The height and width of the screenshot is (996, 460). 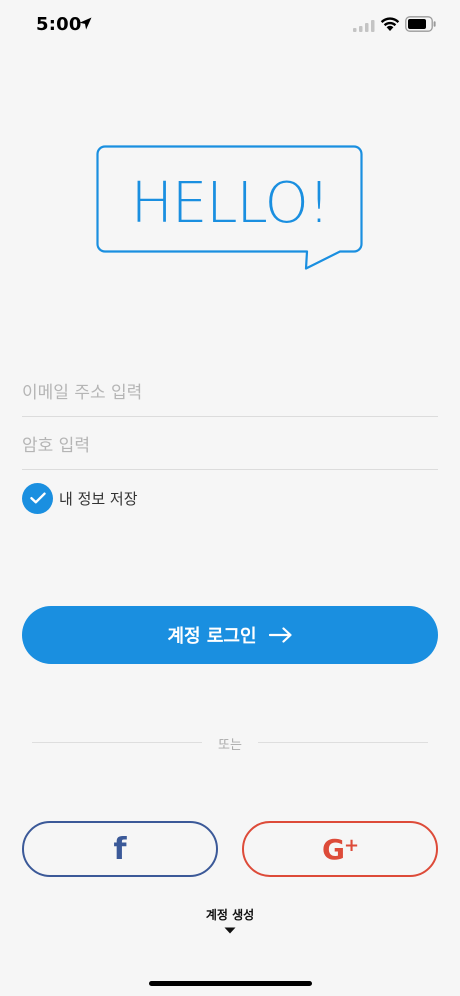 I want to click on email-row, so click(x=230, y=391).